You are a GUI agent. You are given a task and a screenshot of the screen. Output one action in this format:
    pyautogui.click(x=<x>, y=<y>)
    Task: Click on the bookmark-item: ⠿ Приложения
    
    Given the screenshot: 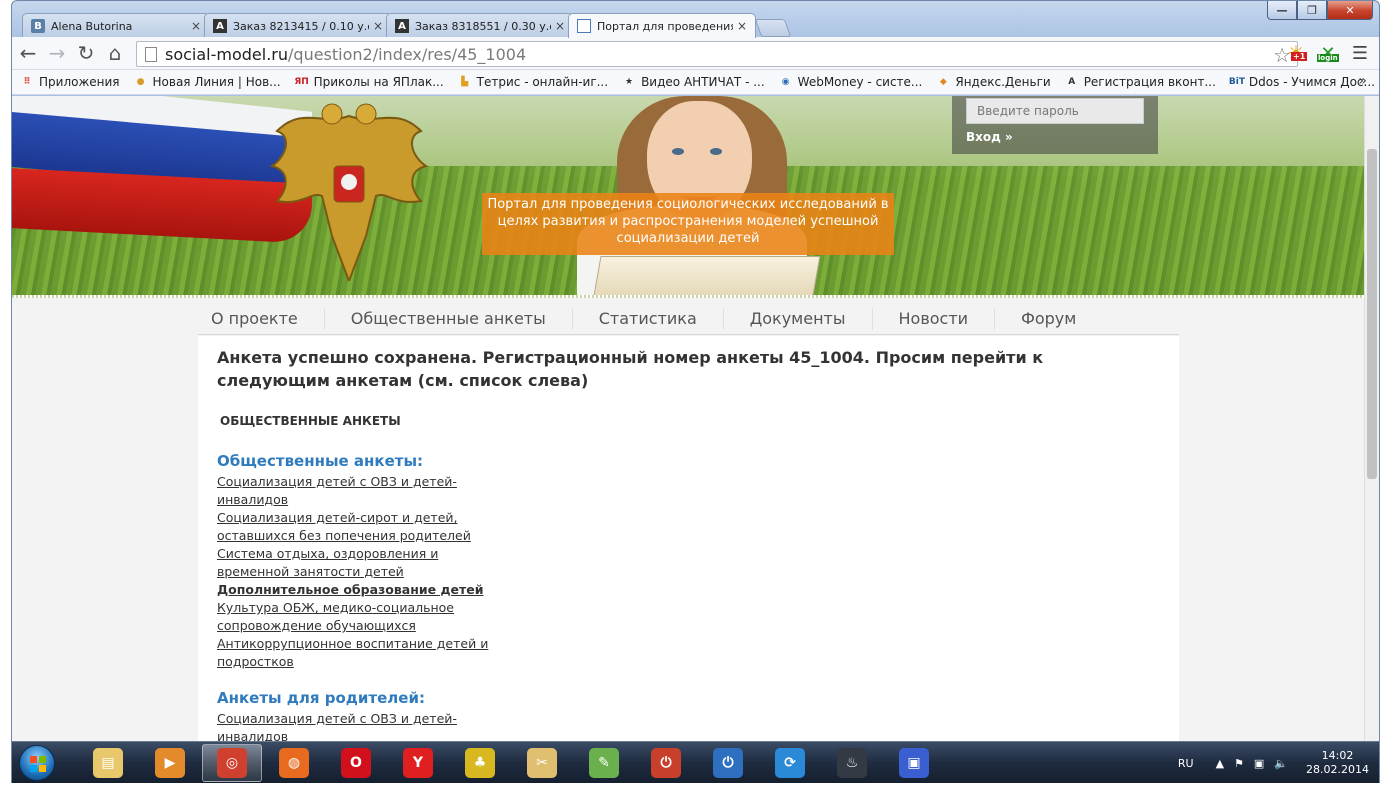 What is the action you would take?
    pyautogui.click(x=69, y=82)
    